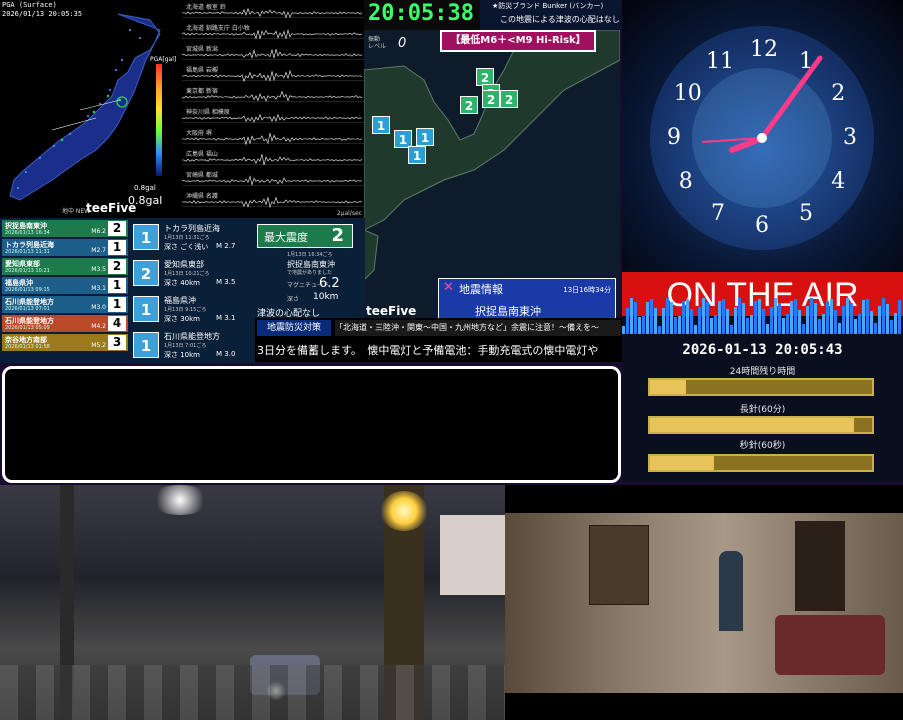  What do you see at coordinates (225, 282) in the screenshot?
I see `detail-magnitude: M 3.5` at bounding box center [225, 282].